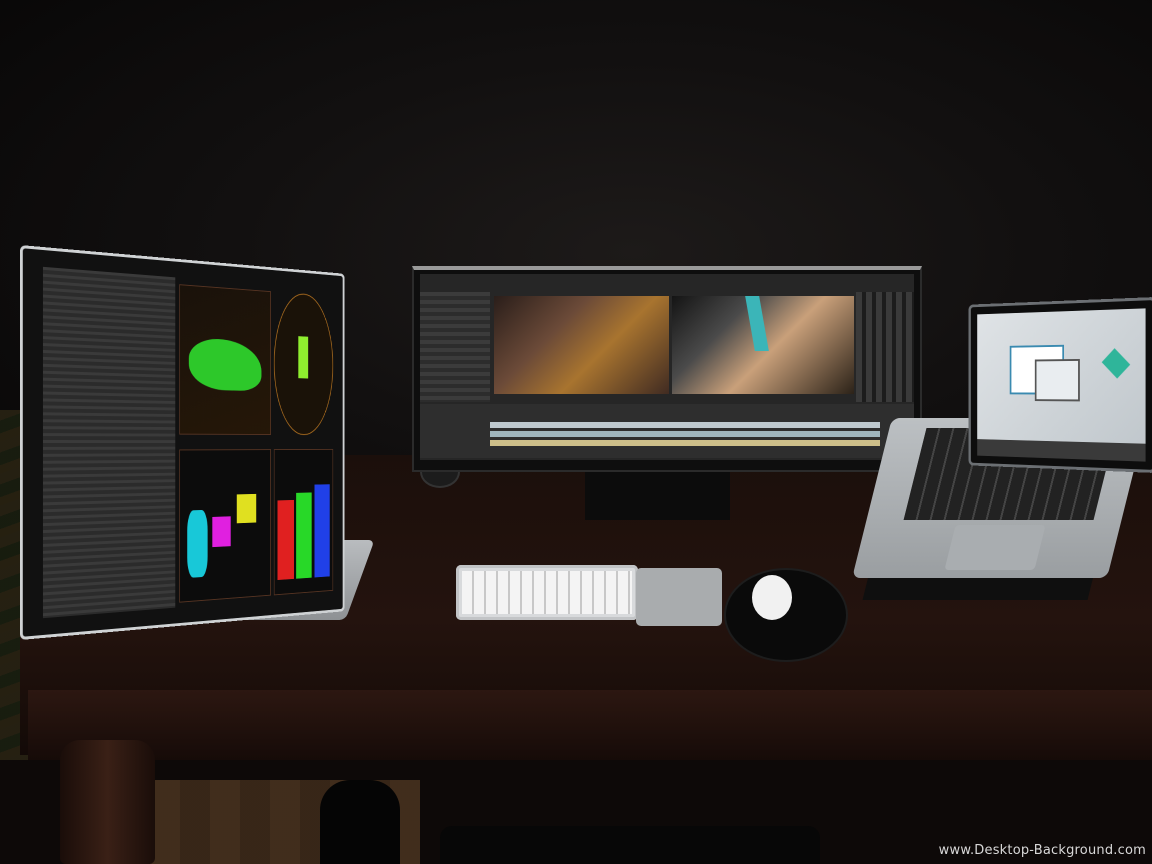 The height and width of the screenshot is (864, 1152). I want to click on app-window, so click(1057, 380).